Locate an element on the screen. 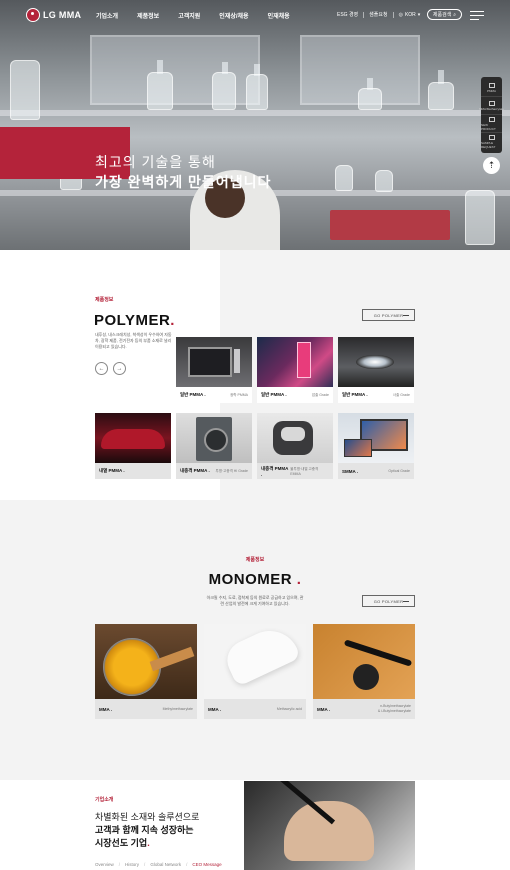 The height and width of the screenshot is (870, 510). tab-overview: Overview is located at coordinates (104, 864).